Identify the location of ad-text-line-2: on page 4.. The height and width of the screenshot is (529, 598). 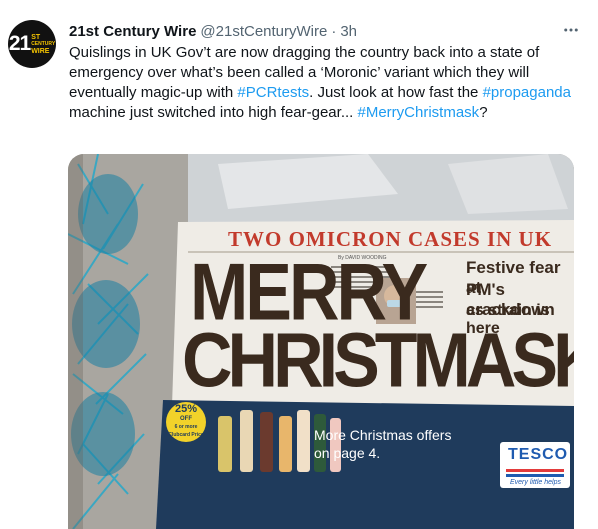
(347, 453).